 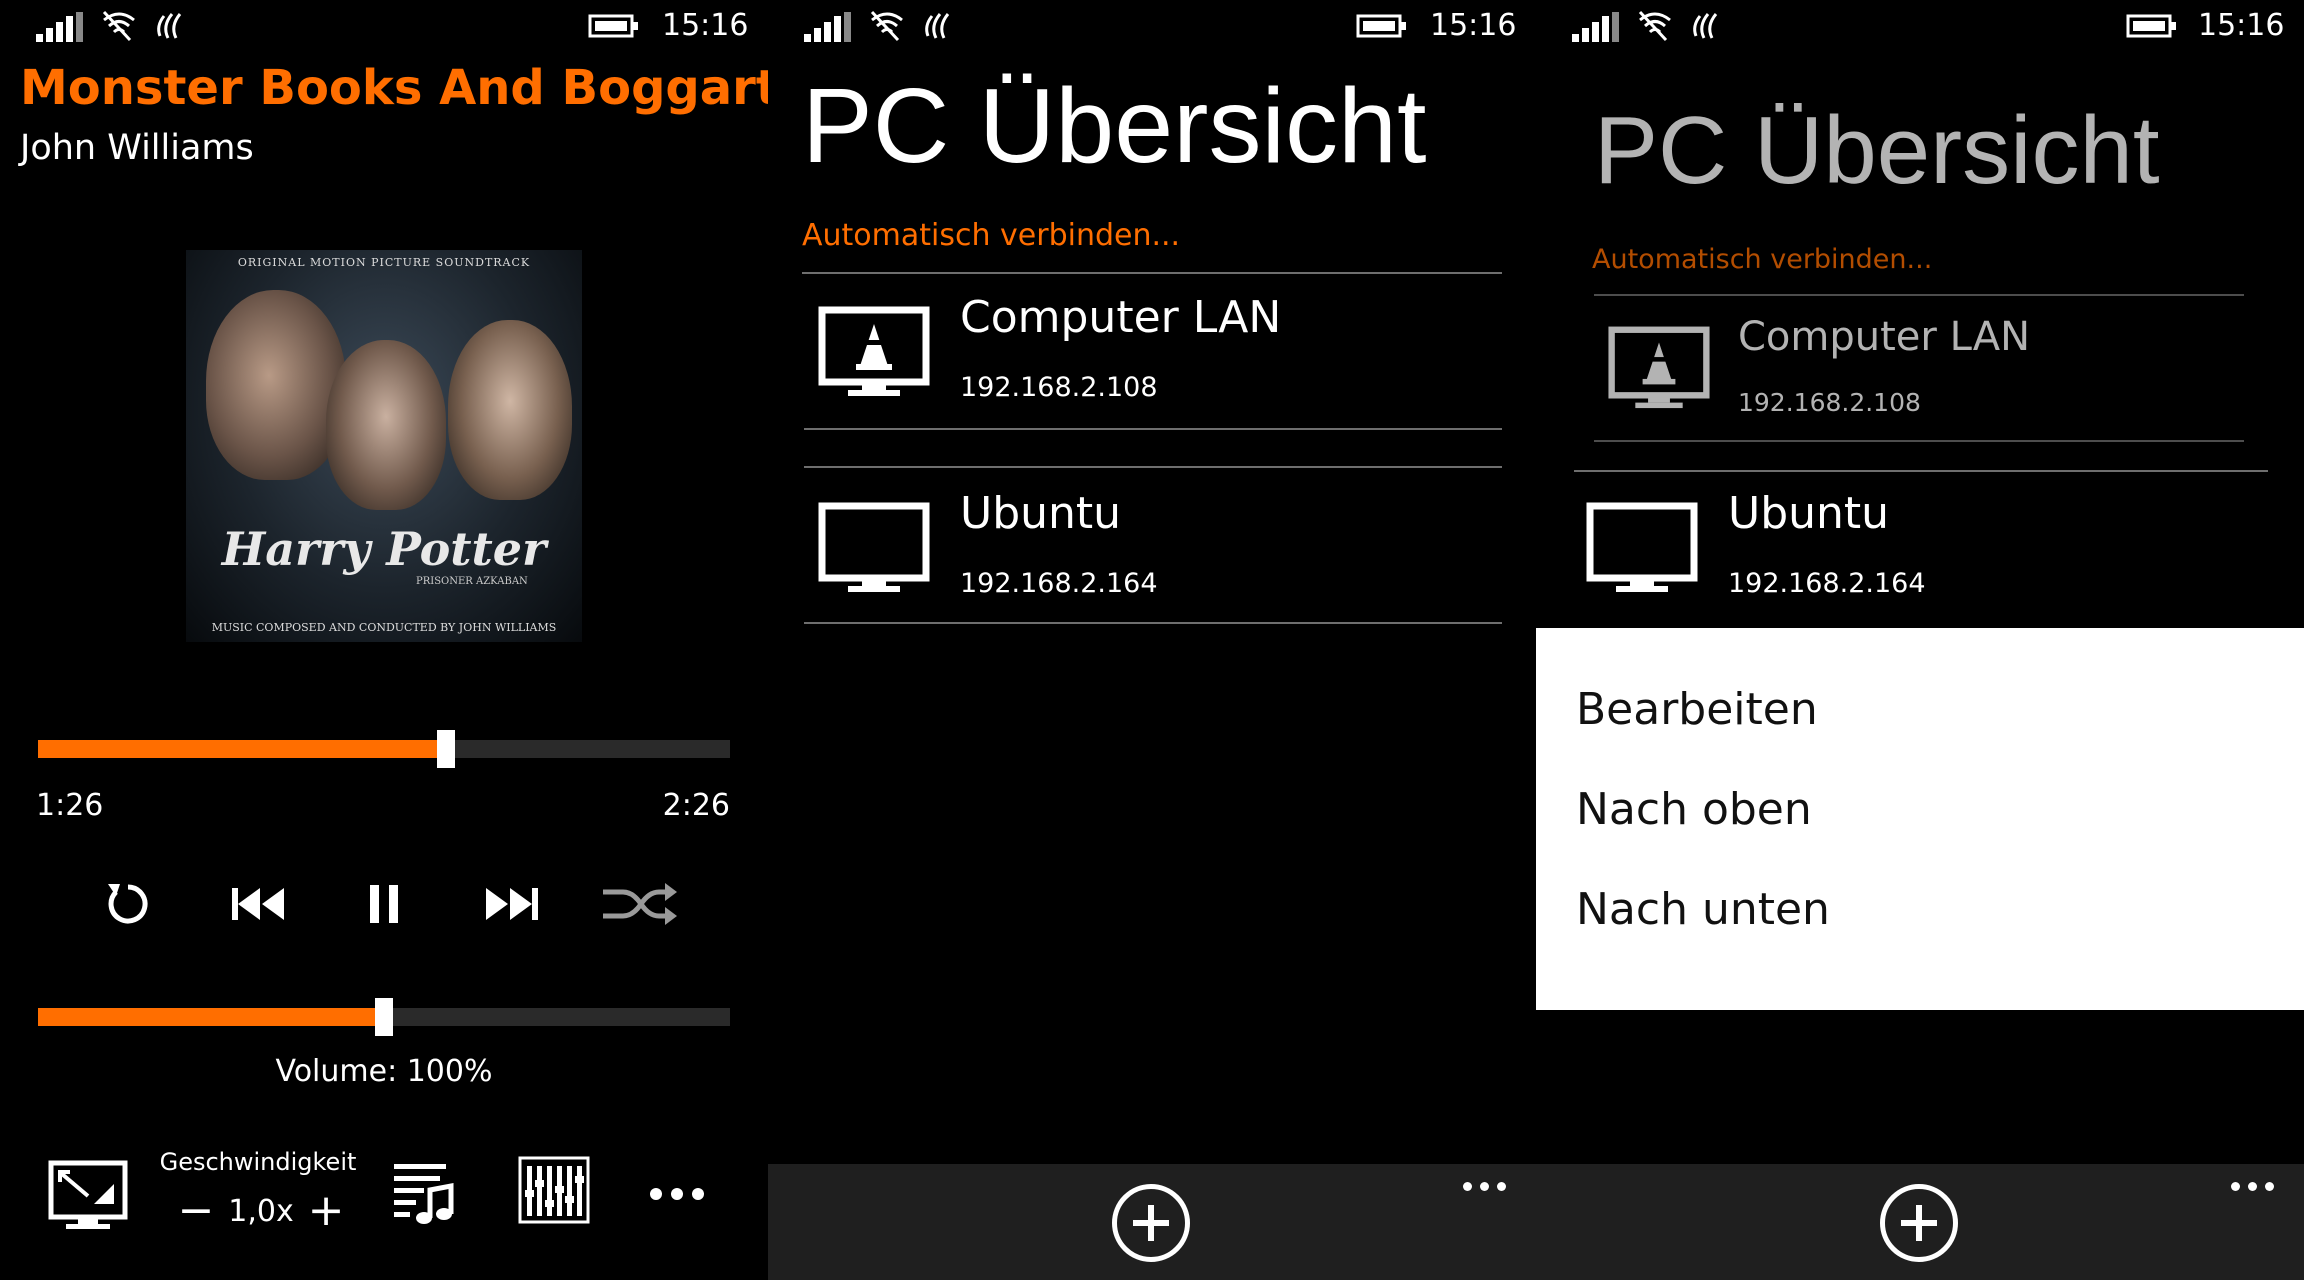 I want to click on shuffle-button, so click(x=640, y=904).